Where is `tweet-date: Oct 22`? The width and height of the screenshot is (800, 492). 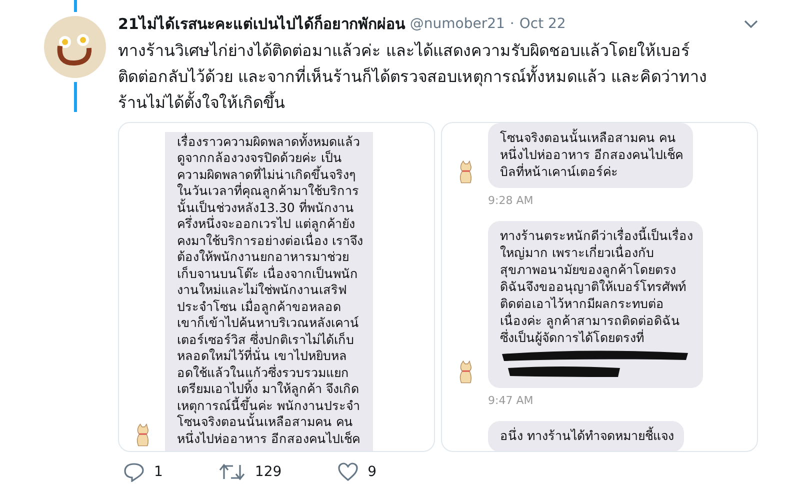
tweet-date: Oct 22 is located at coordinates (542, 24).